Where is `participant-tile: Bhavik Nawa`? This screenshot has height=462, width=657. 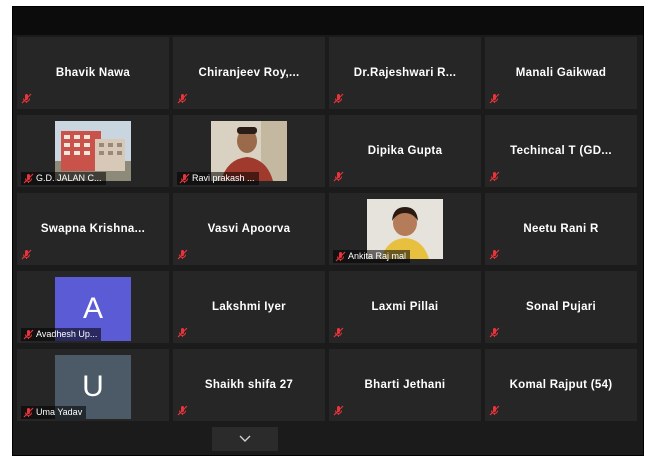 participant-tile: Bhavik Nawa is located at coordinates (93, 73).